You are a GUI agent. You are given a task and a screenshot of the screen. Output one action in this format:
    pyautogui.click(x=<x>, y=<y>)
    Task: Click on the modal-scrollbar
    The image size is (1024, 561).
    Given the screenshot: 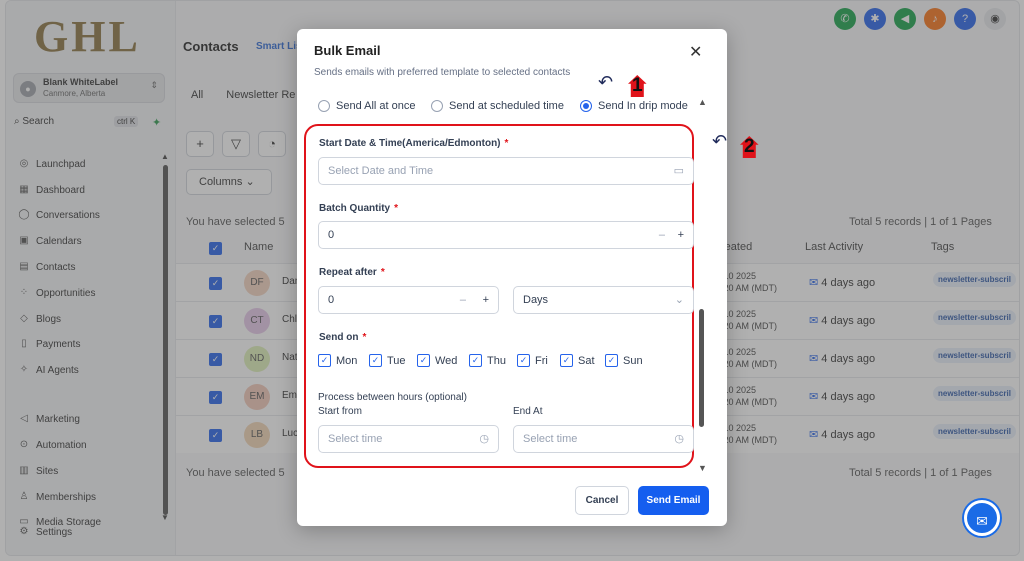 What is the action you would take?
    pyautogui.click(x=701, y=368)
    